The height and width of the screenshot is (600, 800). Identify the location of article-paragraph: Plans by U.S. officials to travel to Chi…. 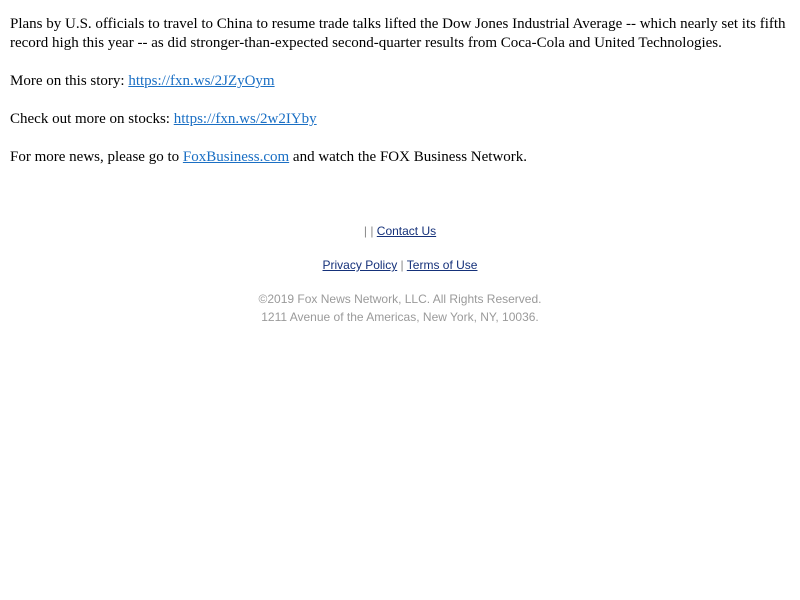
(398, 33).